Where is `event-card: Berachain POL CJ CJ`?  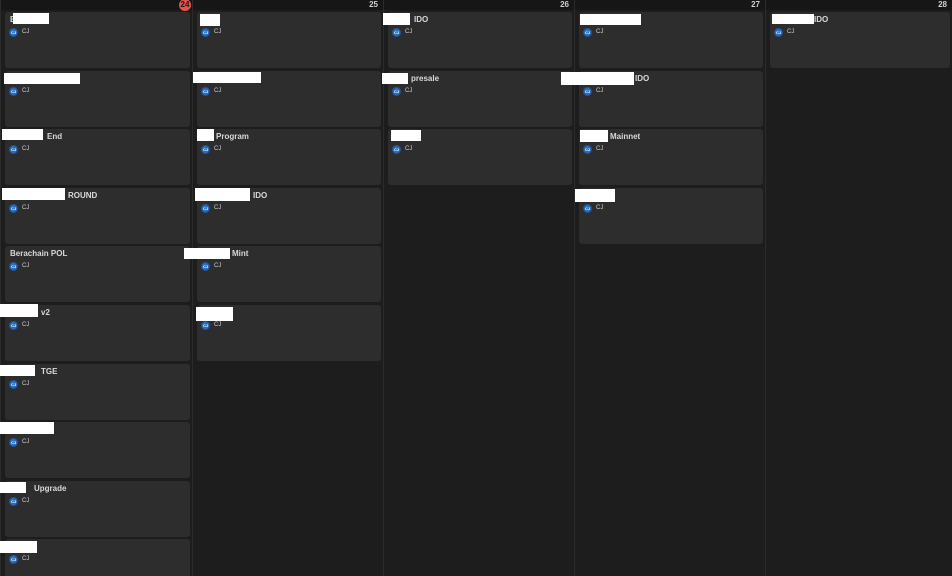 event-card: Berachain POL CJ CJ is located at coordinates (97, 274).